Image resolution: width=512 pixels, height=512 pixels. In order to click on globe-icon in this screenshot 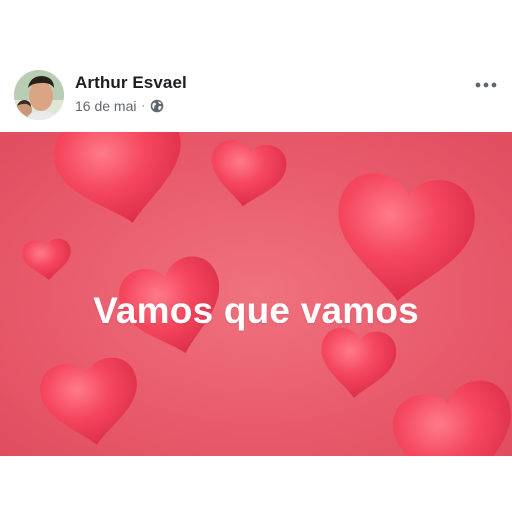, I will do `click(157, 106)`.